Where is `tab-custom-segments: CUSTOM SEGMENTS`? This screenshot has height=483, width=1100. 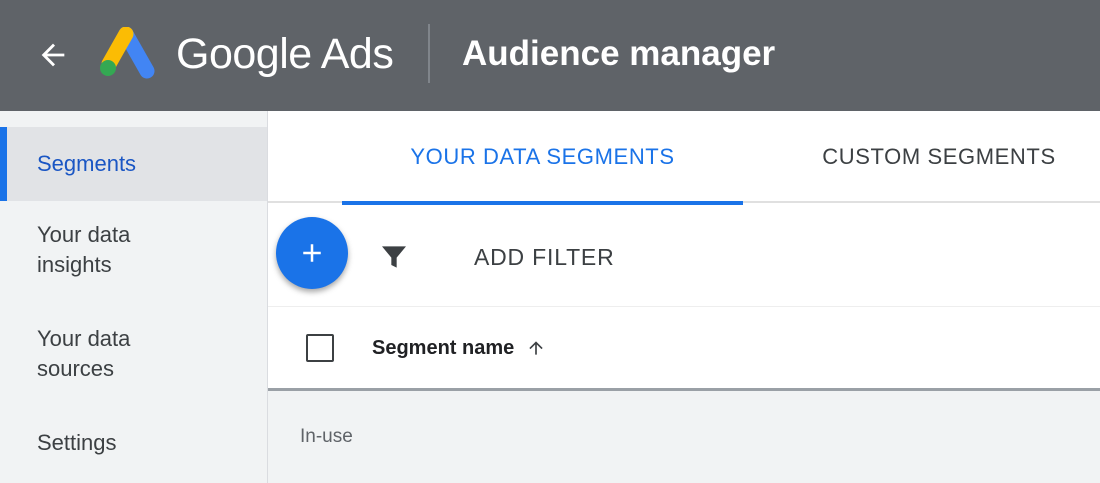 tab-custom-segments: CUSTOM SEGMENTS is located at coordinates (939, 172).